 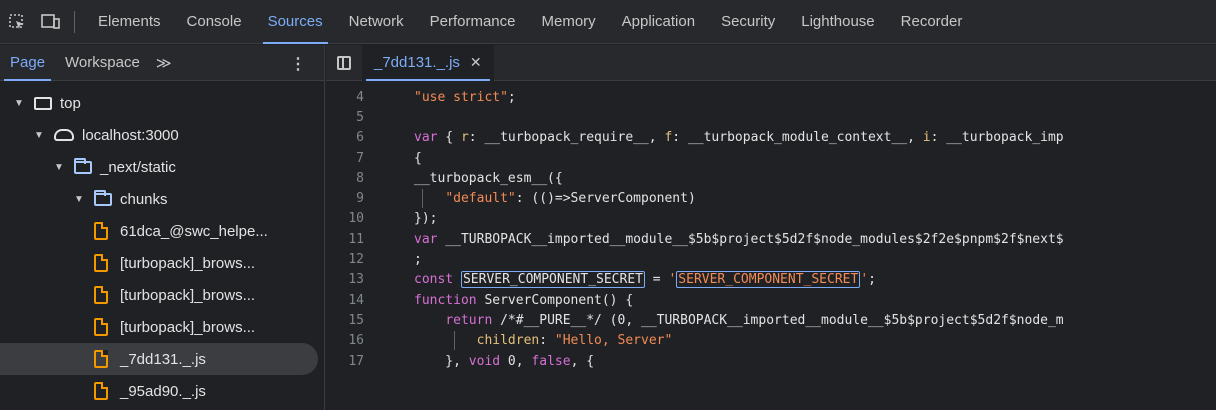 What do you see at coordinates (771, 300) in the screenshot?
I see `code-line: 14 function ServerComponent() {` at bounding box center [771, 300].